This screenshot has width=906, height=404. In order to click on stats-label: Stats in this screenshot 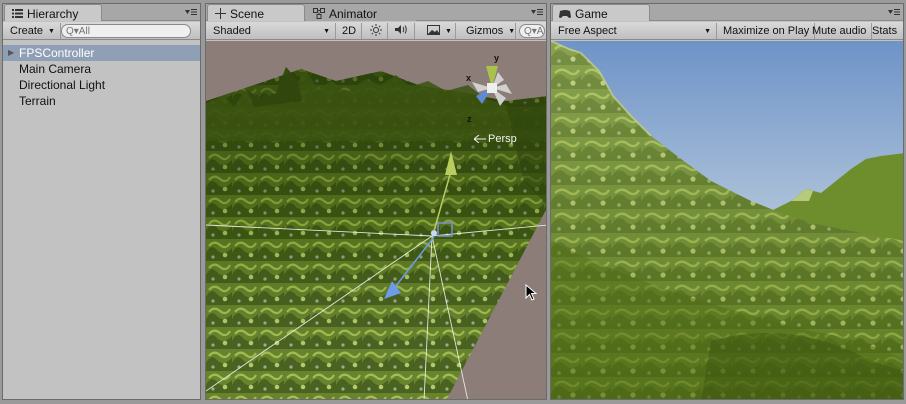, I will do `click(885, 31)`.